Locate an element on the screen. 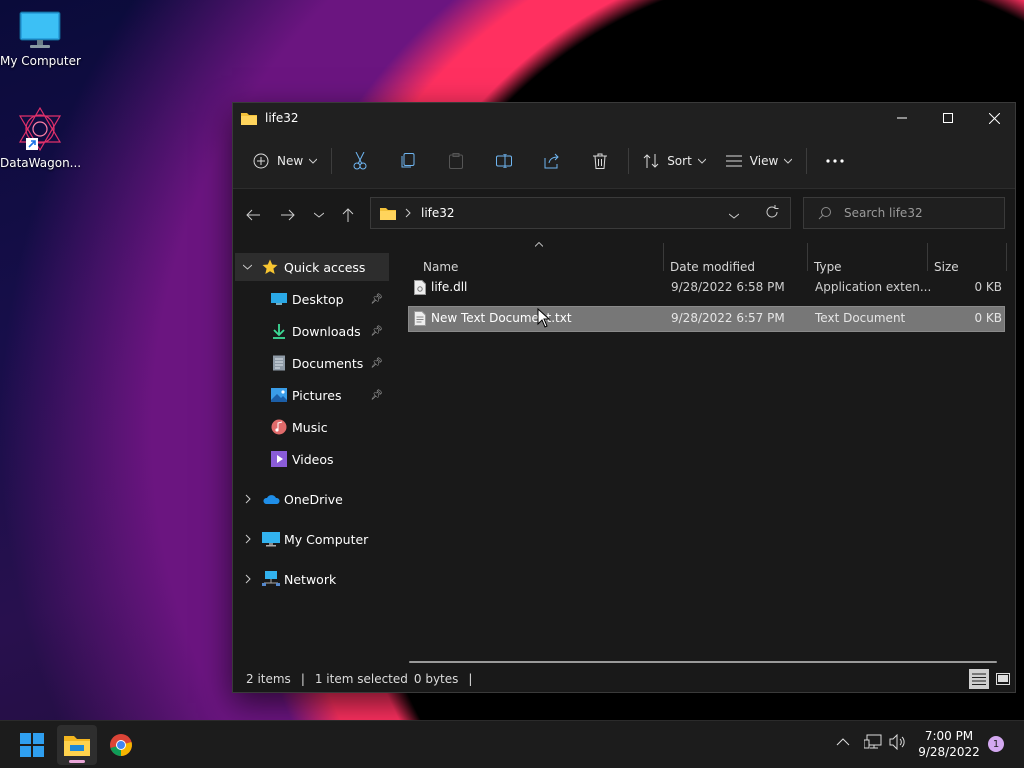 The image size is (1024, 768). sidebar-item-downloads: Downloads 📌︎ is located at coordinates (312, 331).